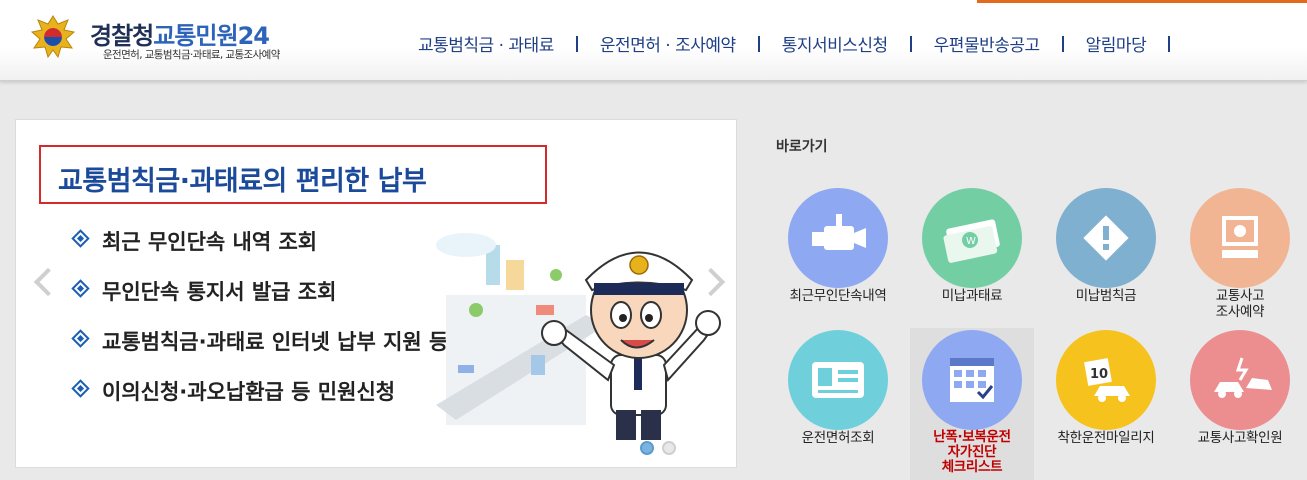 This screenshot has height=480, width=1307. I want to click on svg-text: 10, so click(1099, 374).